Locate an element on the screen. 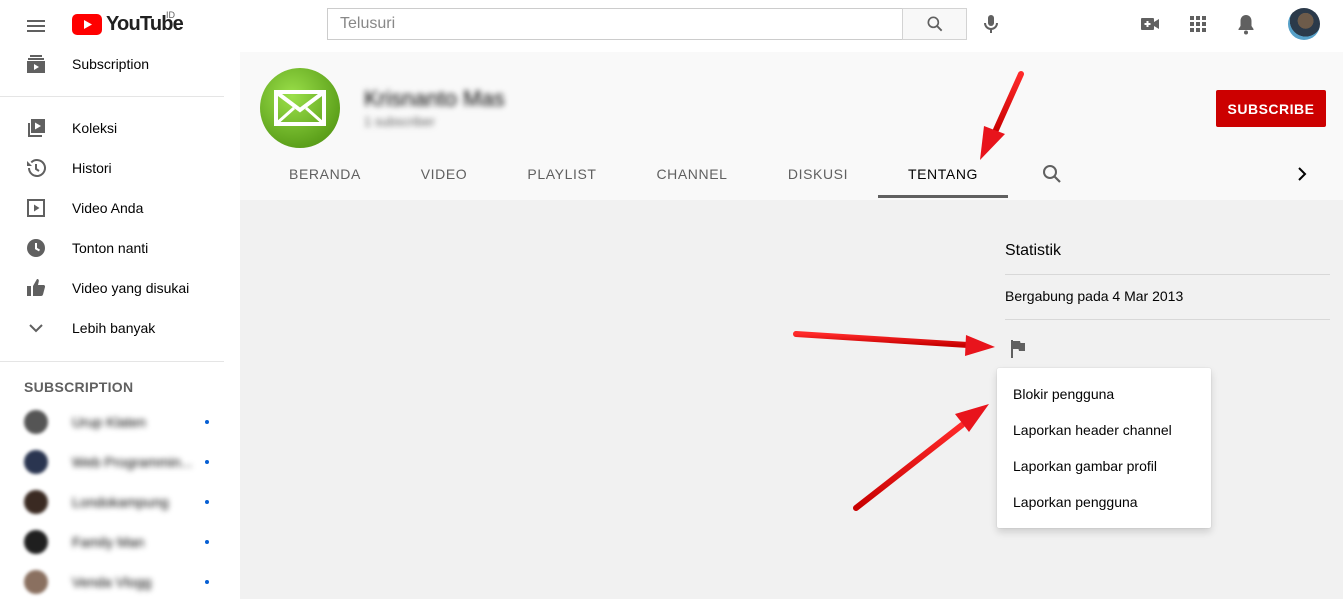  channel-search-icon is located at coordinates (1052, 174).